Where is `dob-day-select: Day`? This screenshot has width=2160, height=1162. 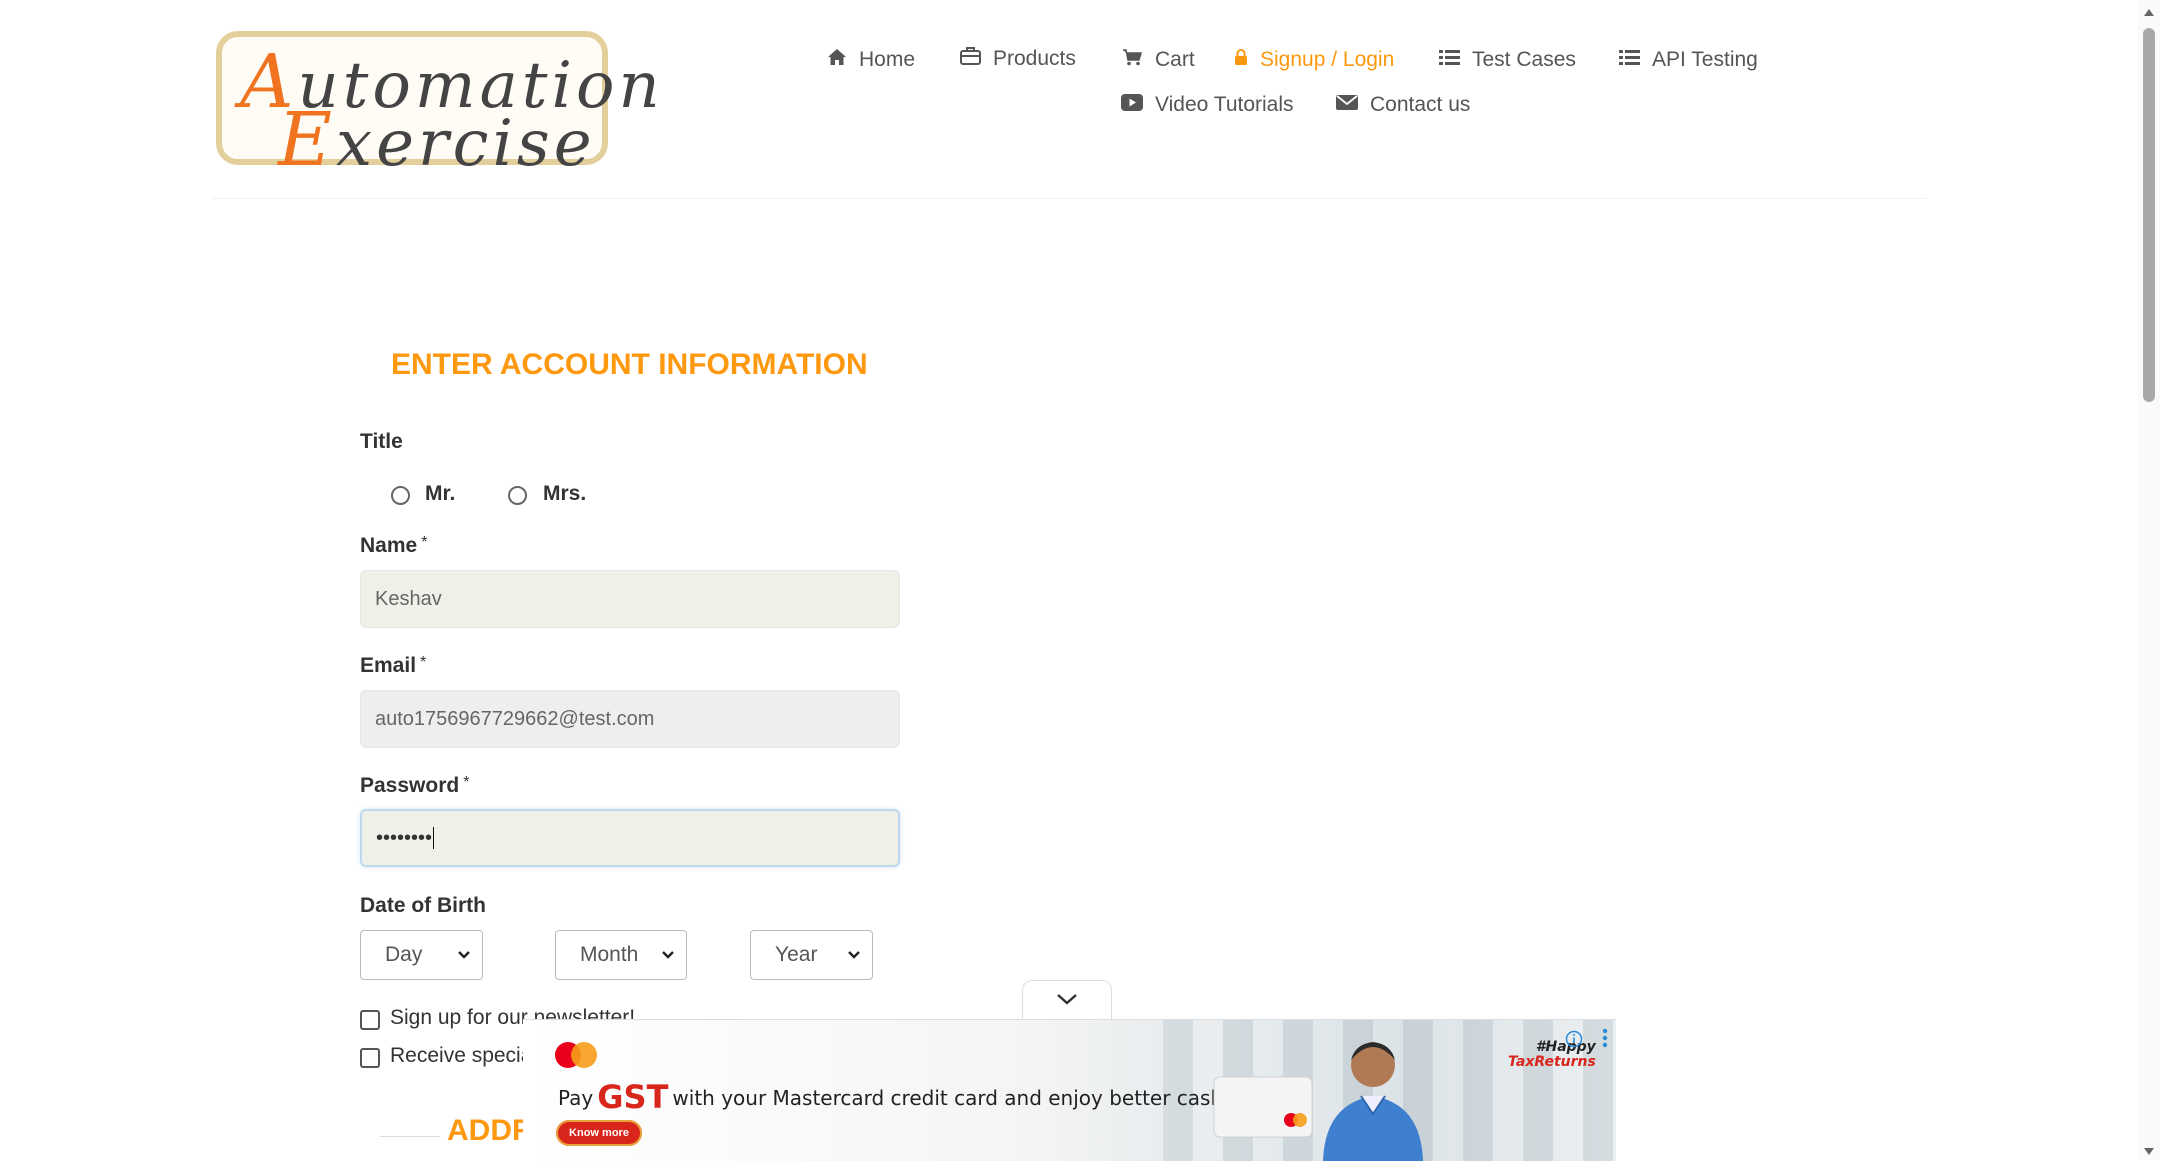
dob-day-select: Day is located at coordinates (421, 955).